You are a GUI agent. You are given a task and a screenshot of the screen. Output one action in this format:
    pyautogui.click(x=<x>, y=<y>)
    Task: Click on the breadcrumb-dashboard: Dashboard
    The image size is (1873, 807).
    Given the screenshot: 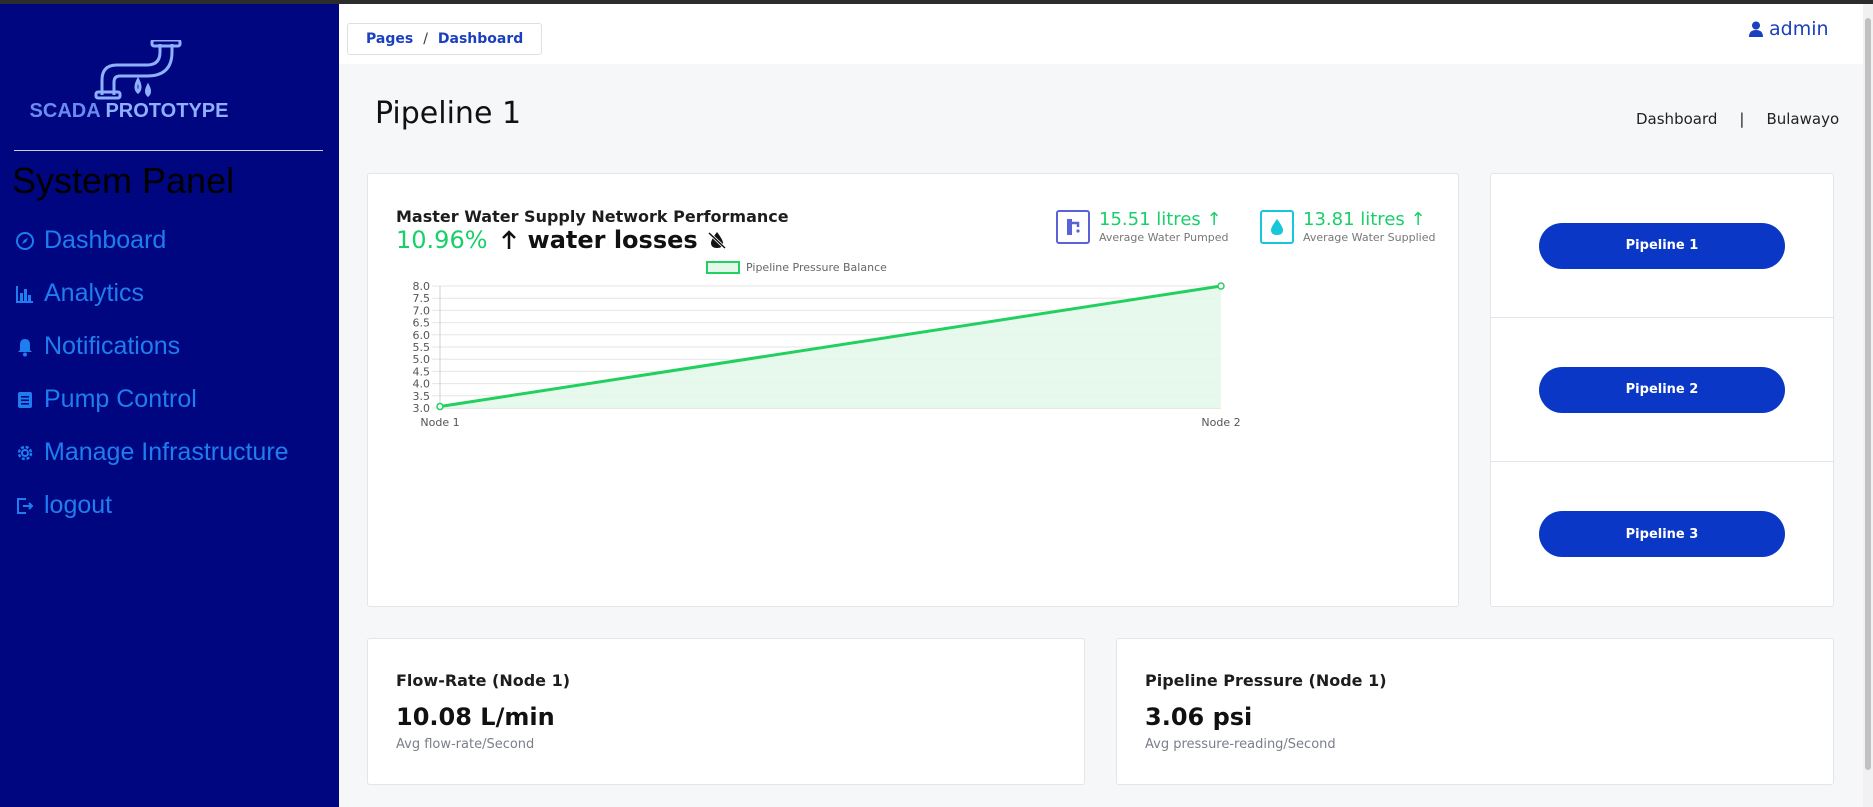 What is the action you would take?
    pyautogui.click(x=480, y=39)
    